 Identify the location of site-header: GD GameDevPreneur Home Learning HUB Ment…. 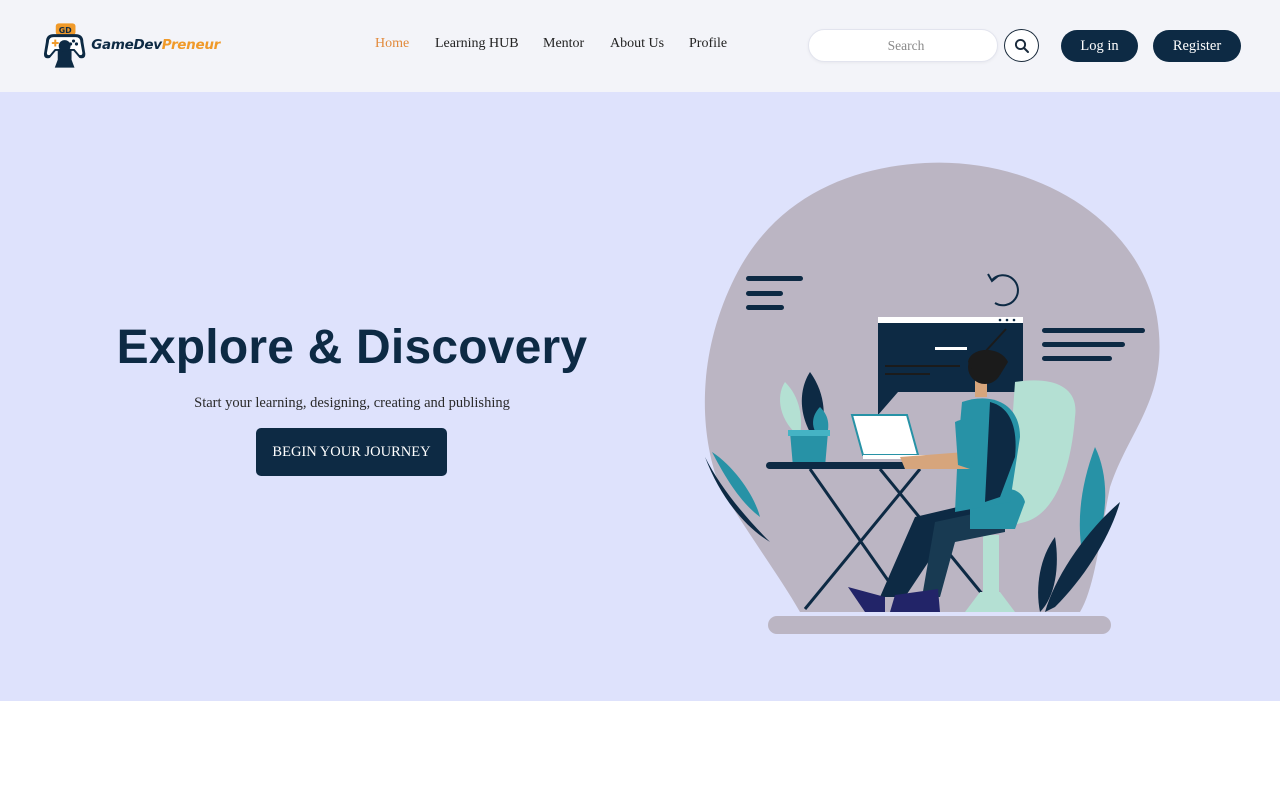
(640, 46).